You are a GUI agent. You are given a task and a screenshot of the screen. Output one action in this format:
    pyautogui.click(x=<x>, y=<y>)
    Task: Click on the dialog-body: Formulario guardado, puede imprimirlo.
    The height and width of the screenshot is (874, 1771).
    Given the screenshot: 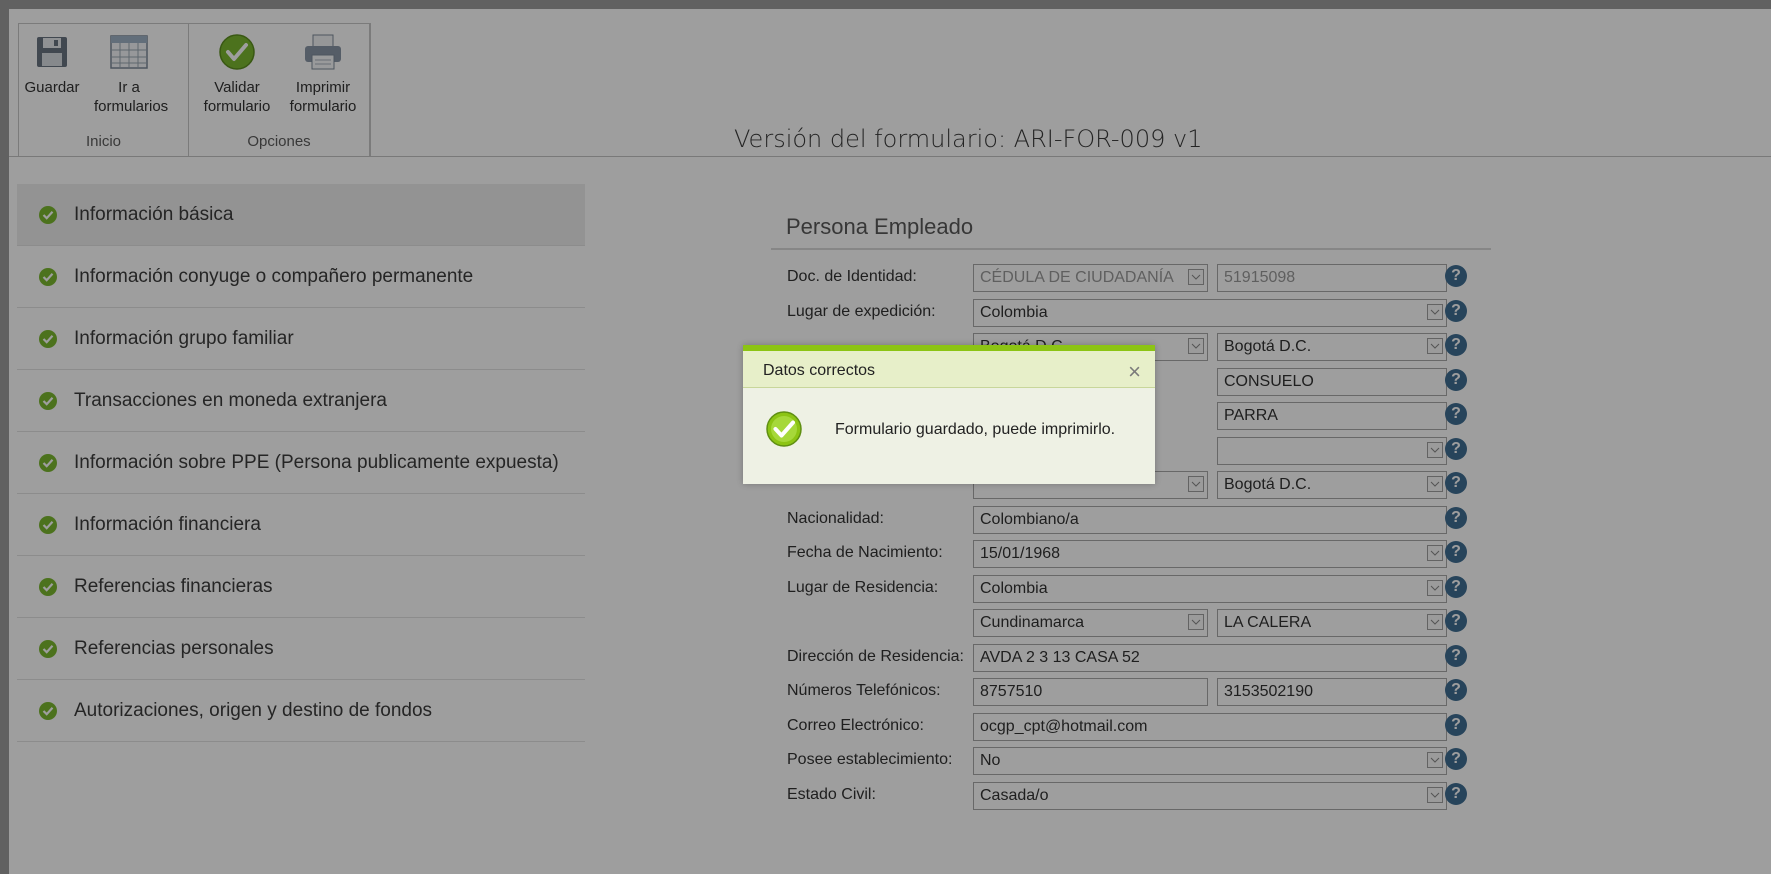 What is the action you would take?
    pyautogui.click(x=949, y=435)
    